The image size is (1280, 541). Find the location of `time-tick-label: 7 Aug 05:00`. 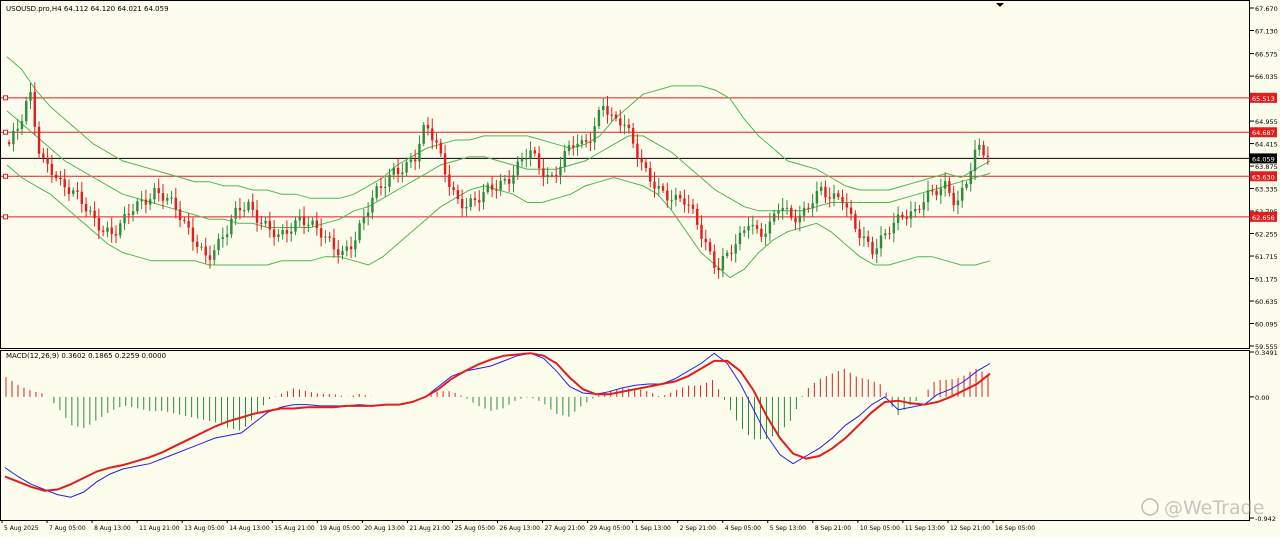

time-tick-label: 7 Aug 05:00 is located at coordinates (67, 528).